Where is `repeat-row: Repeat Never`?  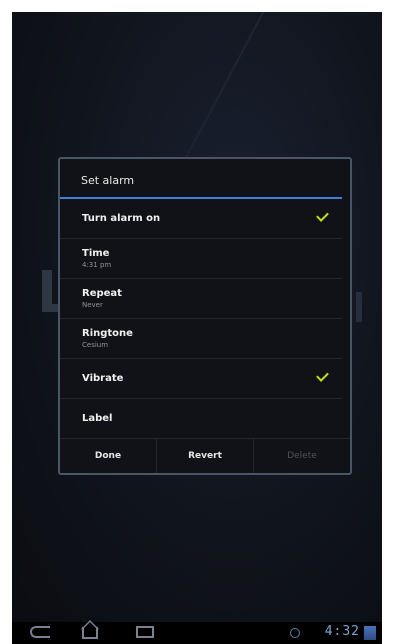 repeat-row: Repeat Never is located at coordinates (201, 299).